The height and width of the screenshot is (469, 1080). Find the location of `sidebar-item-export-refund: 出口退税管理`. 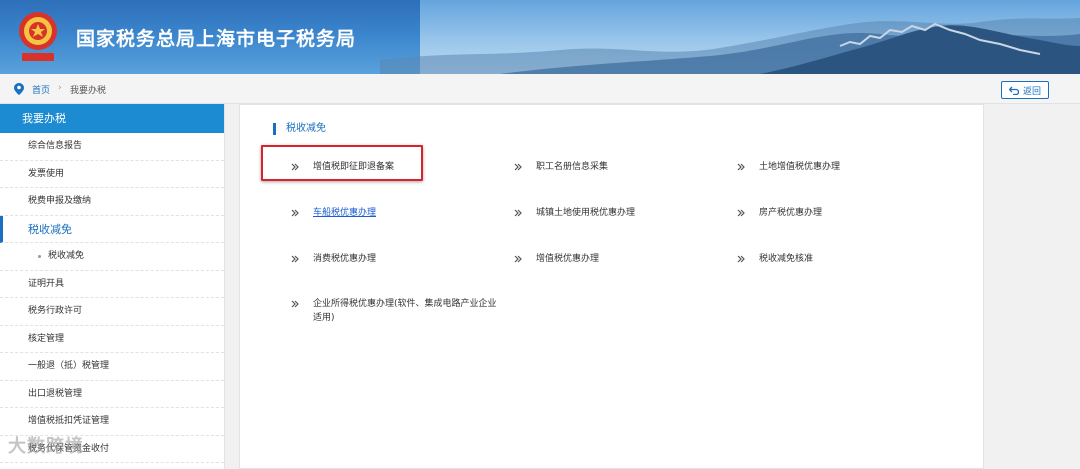

sidebar-item-export-refund: 出口退税管理 is located at coordinates (112, 394).